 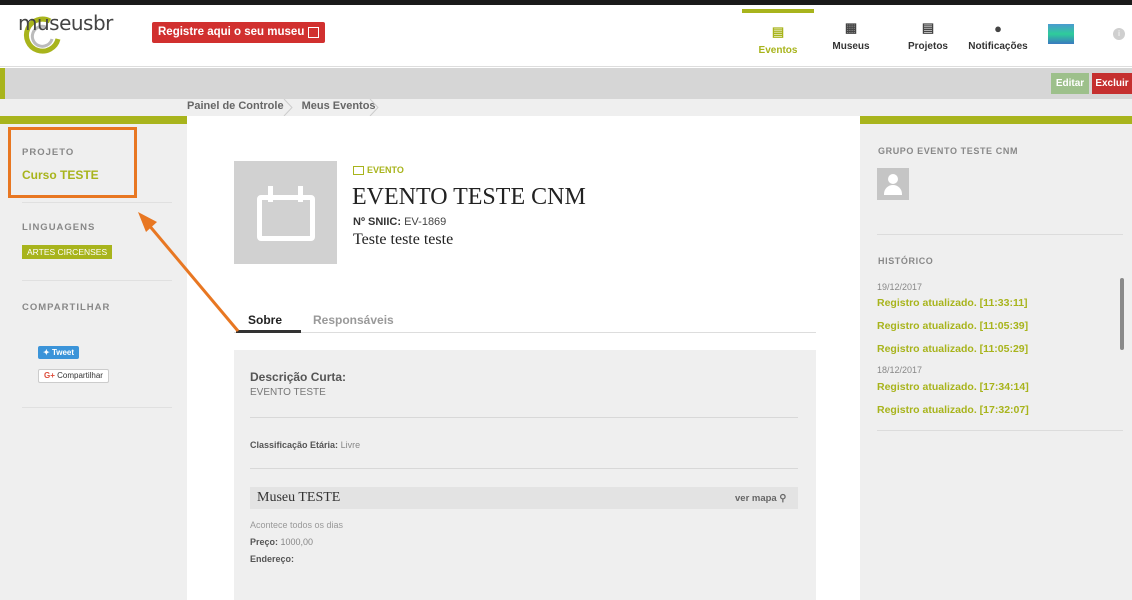 I want to click on language-tag: ARTES CIRCENSES, so click(x=67, y=252).